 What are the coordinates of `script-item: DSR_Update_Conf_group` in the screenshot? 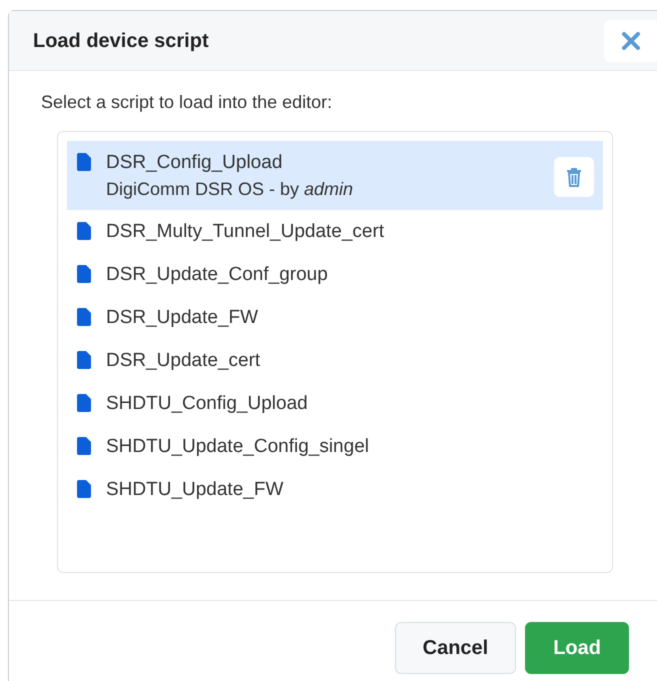 It's located at (335, 274).